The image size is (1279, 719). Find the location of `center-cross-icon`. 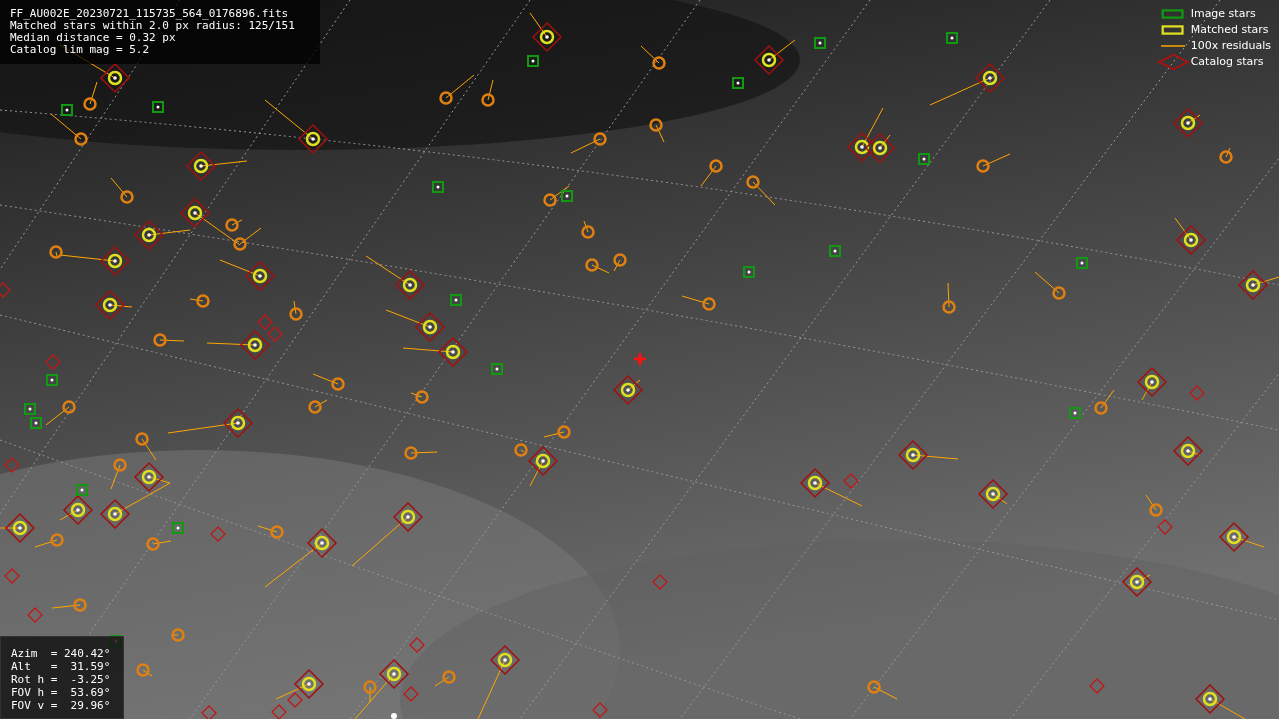

center-cross-icon is located at coordinates (640, 359).